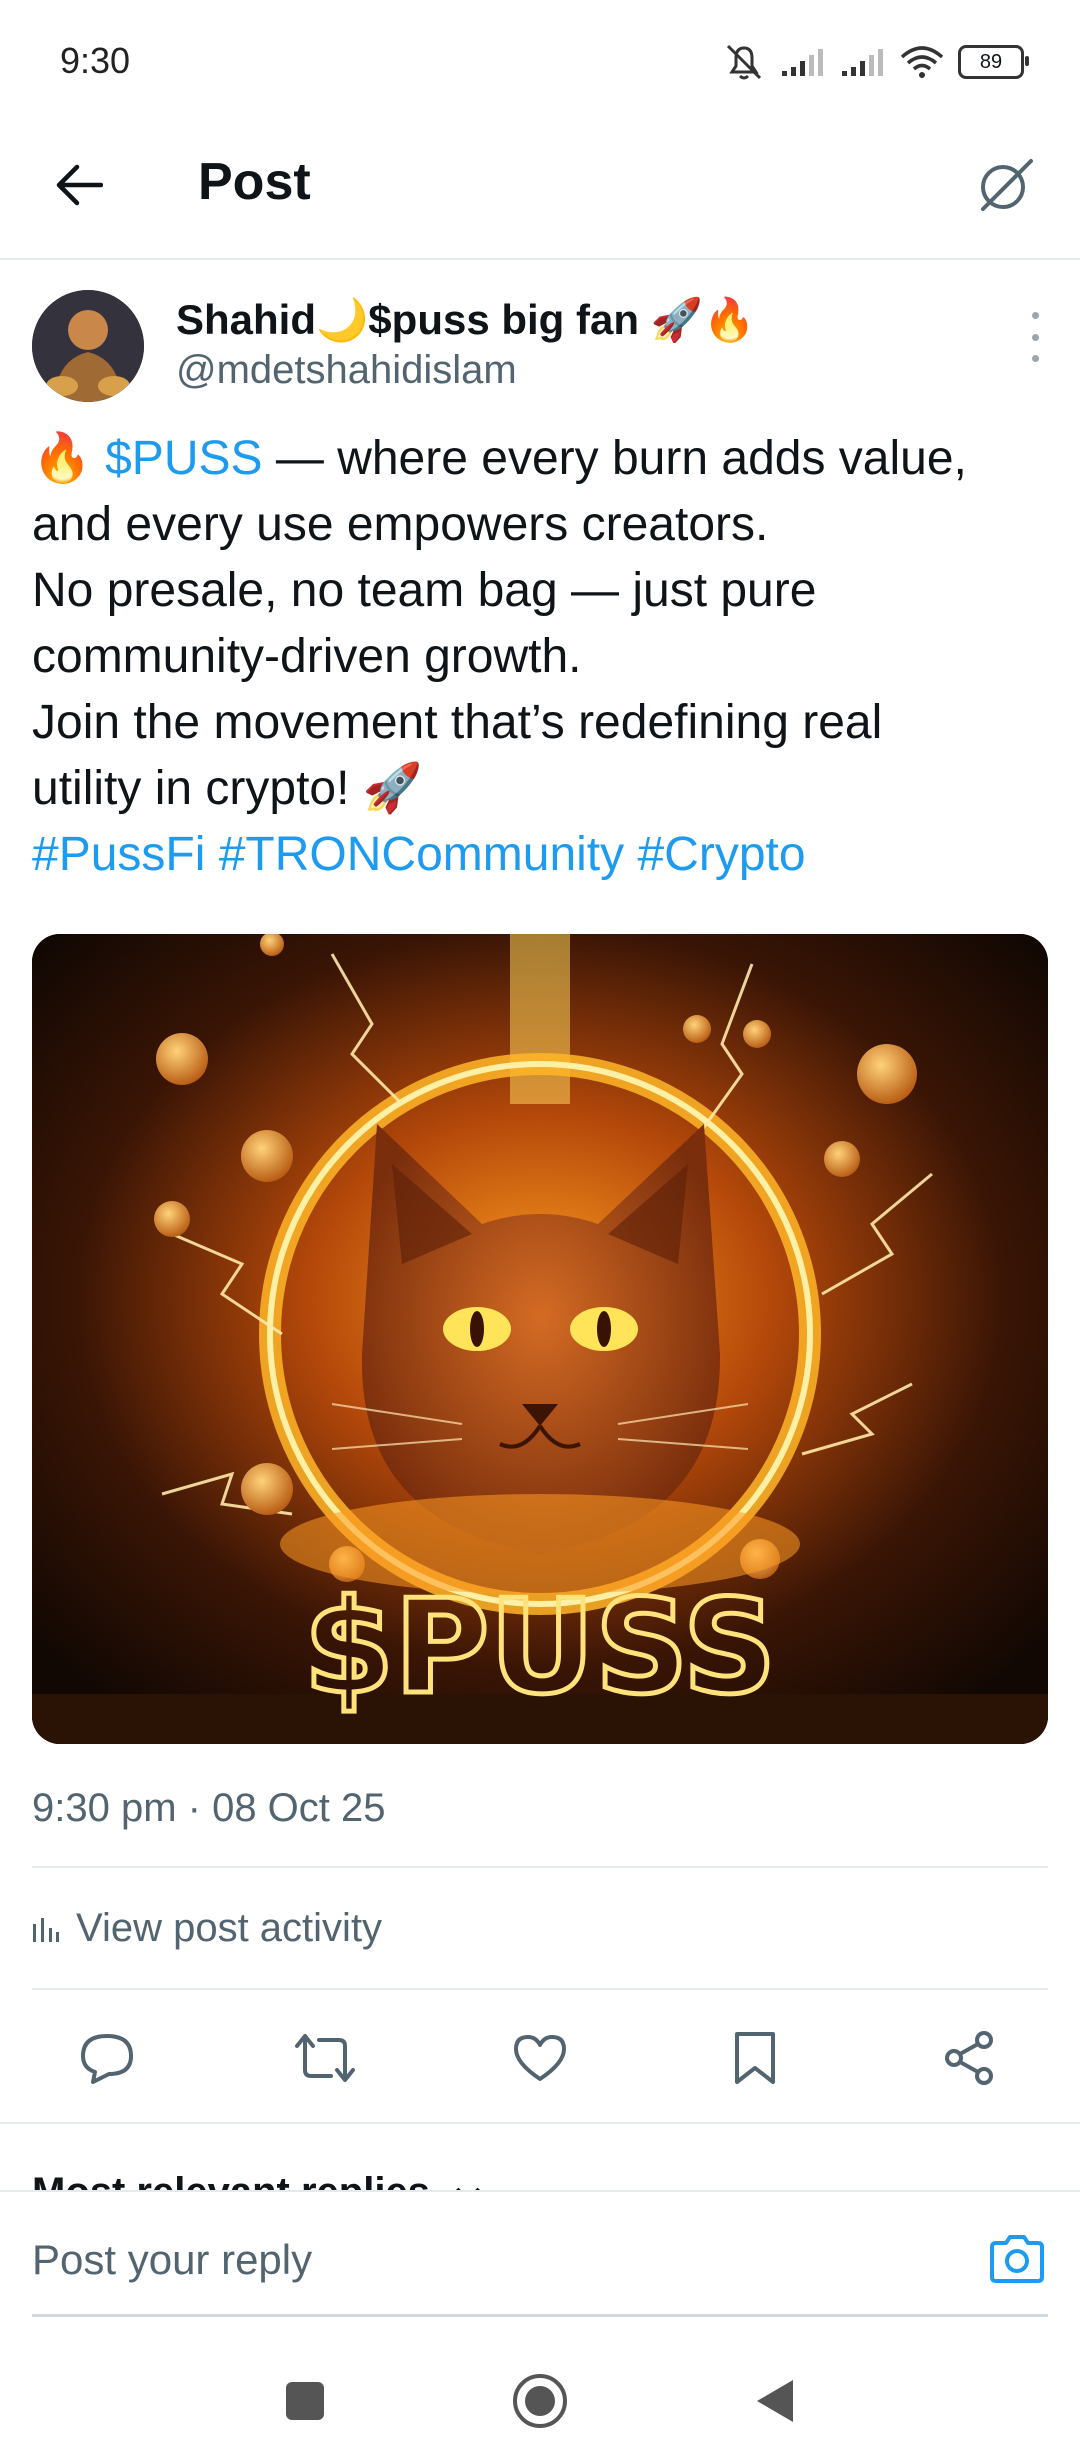  What do you see at coordinates (540, 195) in the screenshot?
I see `top-app-bar` at bounding box center [540, 195].